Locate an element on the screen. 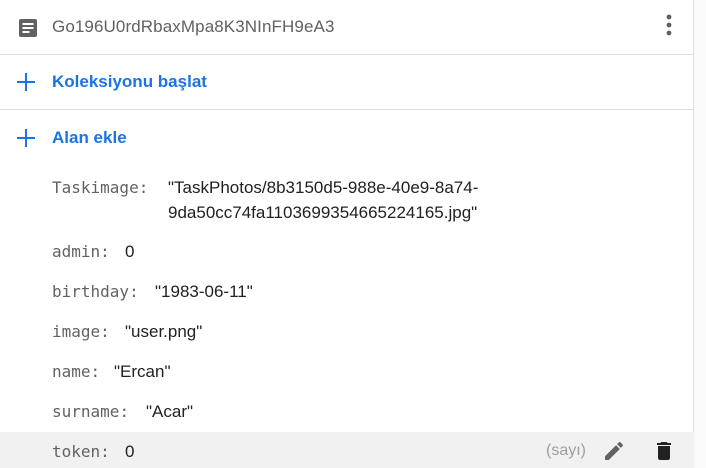 This screenshot has width=706, height=468. pencil-icon is located at coordinates (614, 450).